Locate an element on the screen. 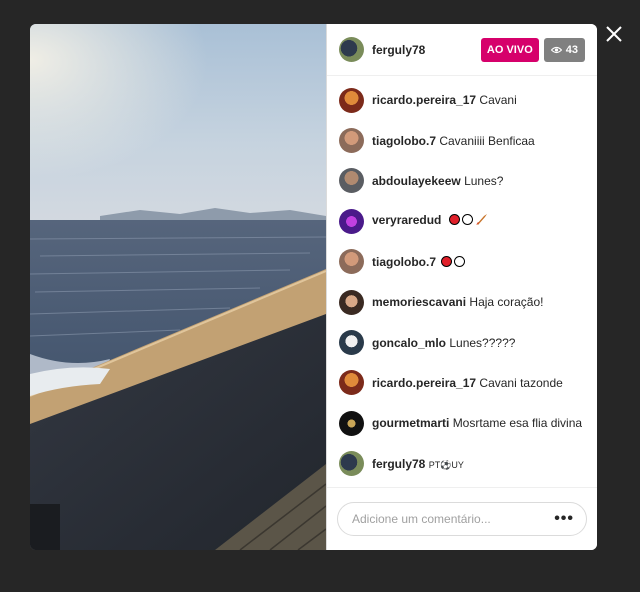  eye-icon is located at coordinates (556, 49).